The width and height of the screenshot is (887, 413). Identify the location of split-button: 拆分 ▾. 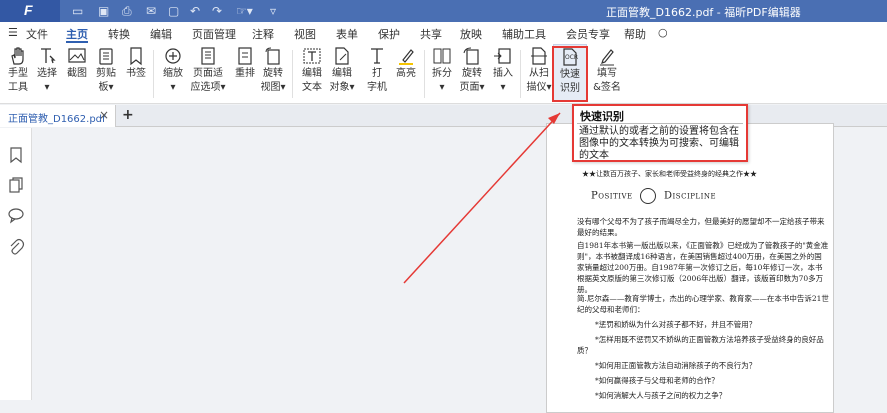
(442, 70).